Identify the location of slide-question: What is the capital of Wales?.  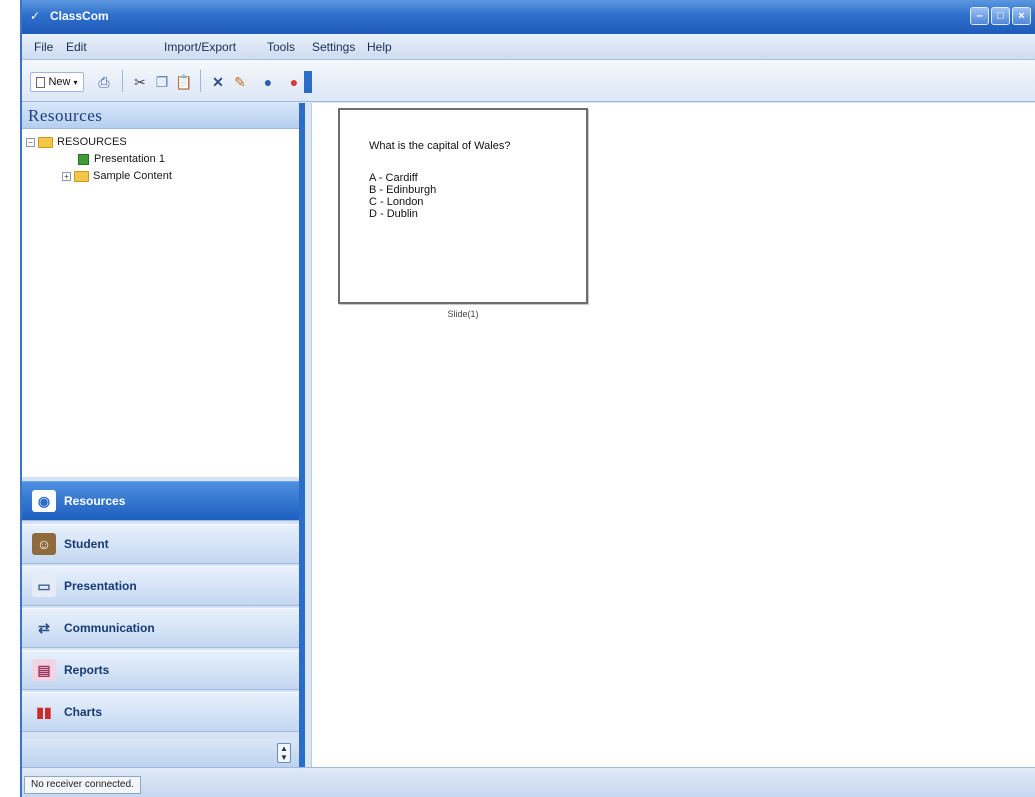
(440, 146).